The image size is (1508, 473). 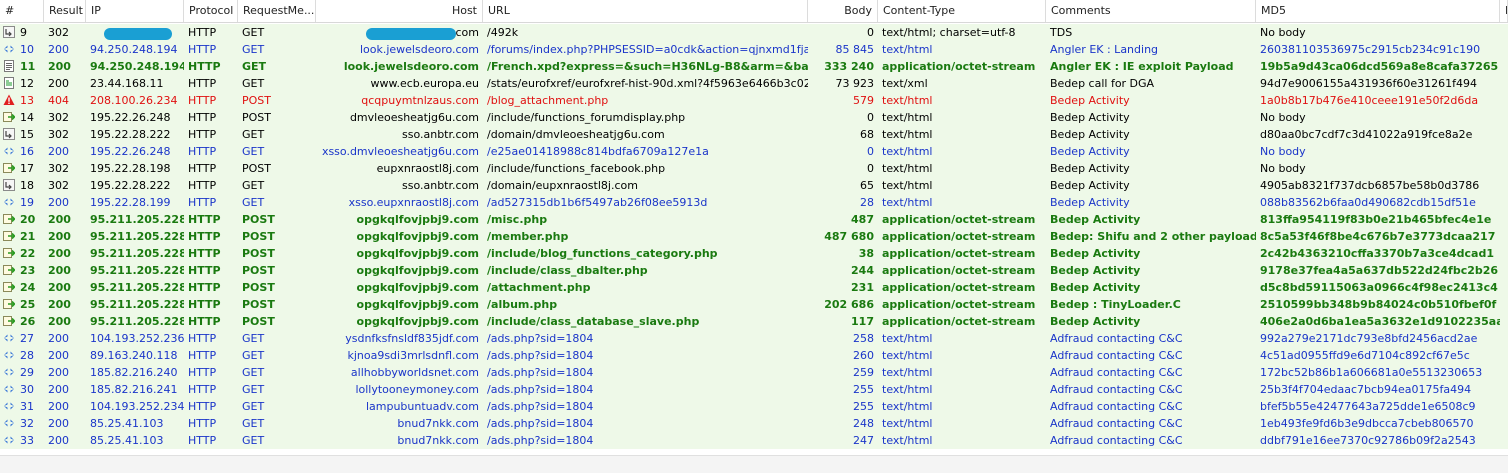 I want to click on cell-host: lampubuntuadv.com, so click(x=422, y=406).